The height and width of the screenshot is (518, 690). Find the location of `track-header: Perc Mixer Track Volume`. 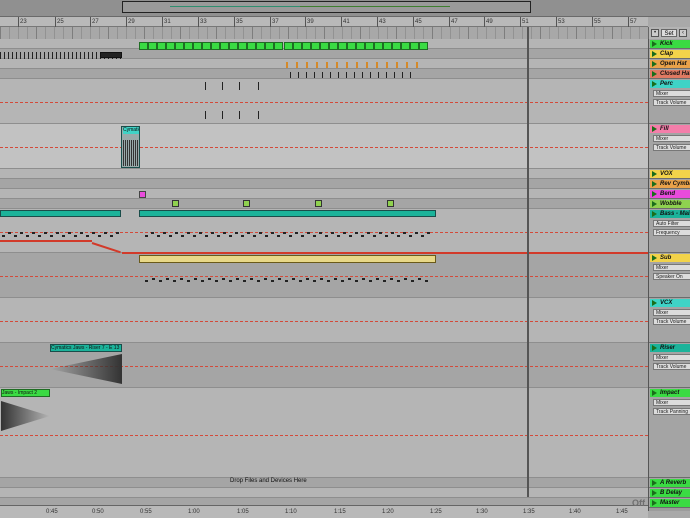

track-header: Perc Mixer Track Volume is located at coordinates (669, 101).